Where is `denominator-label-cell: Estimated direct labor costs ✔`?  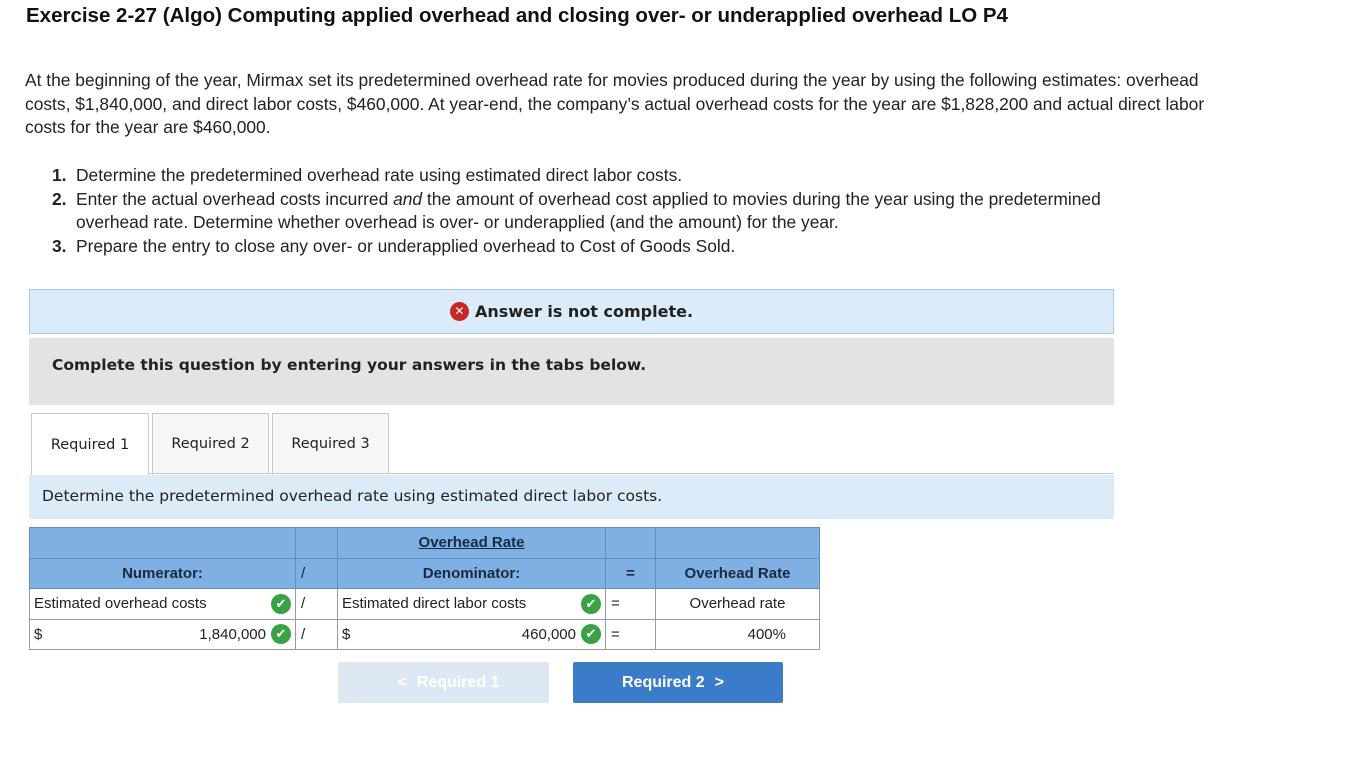 denominator-label-cell: Estimated direct labor costs ✔ is located at coordinates (471, 604).